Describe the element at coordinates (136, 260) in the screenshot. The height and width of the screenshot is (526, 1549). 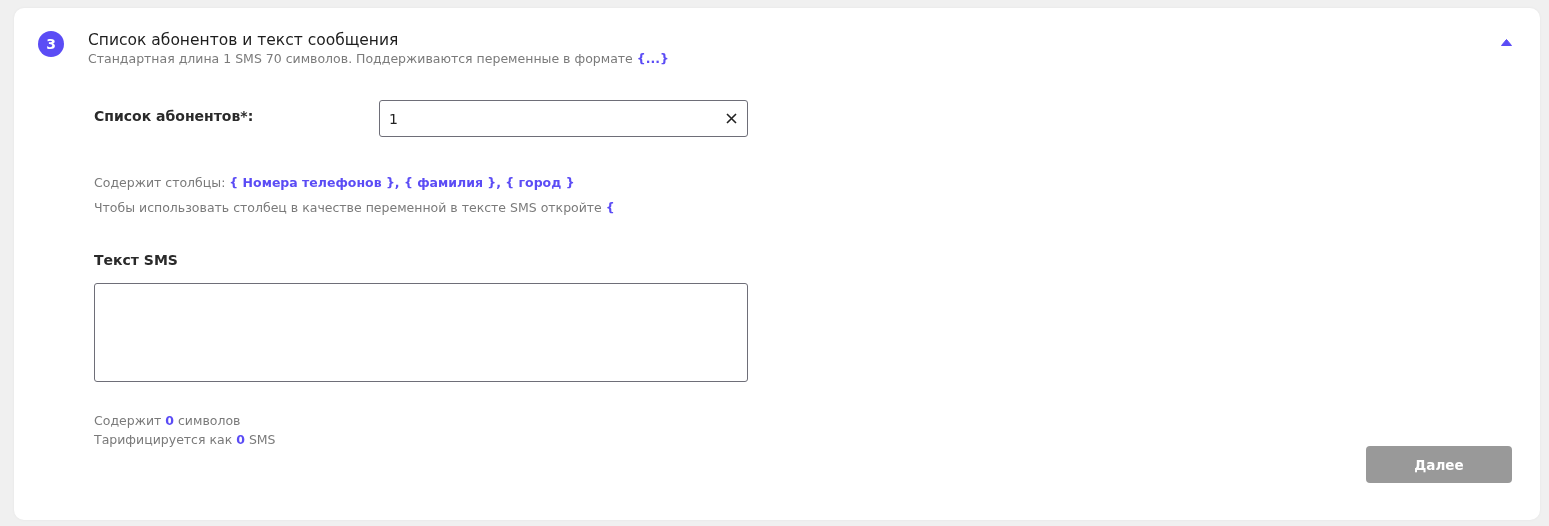
I see `field-label: Текст SMS` at that location.